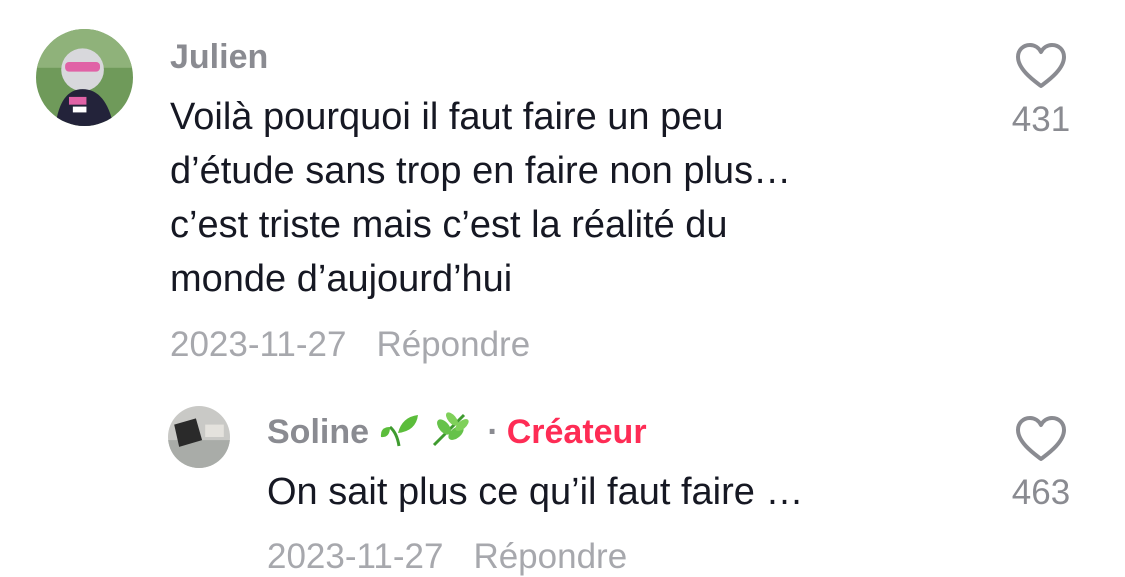  What do you see at coordinates (399, 434) in the screenshot?
I see `seedling-emoji` at bounding box center [399, 434].